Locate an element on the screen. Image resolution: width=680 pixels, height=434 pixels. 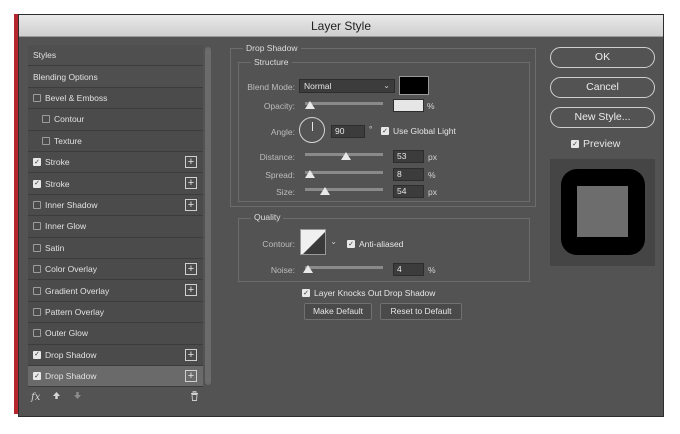
drop-shadow-title: Drop Shadow is located at coordinates (272, 48).